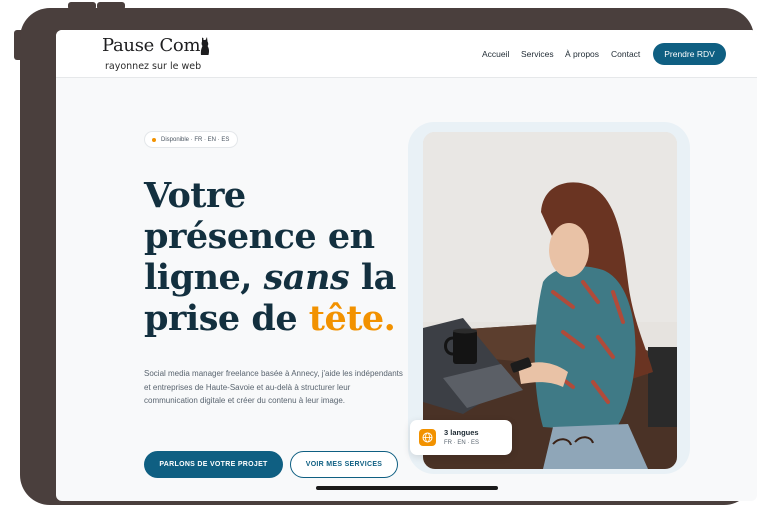 Image resolution: width=768 pixels, height=513 pixels. What do you see at coordinates (306, 277) in the screenshot?
I see `headline-emphasis: sans` at bounding box center [306, 277].